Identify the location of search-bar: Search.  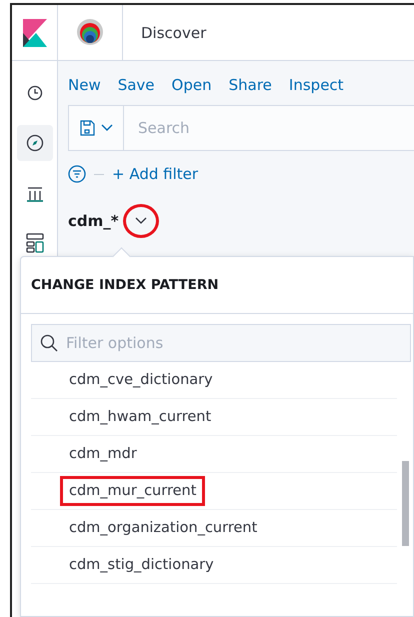
(241, 128).